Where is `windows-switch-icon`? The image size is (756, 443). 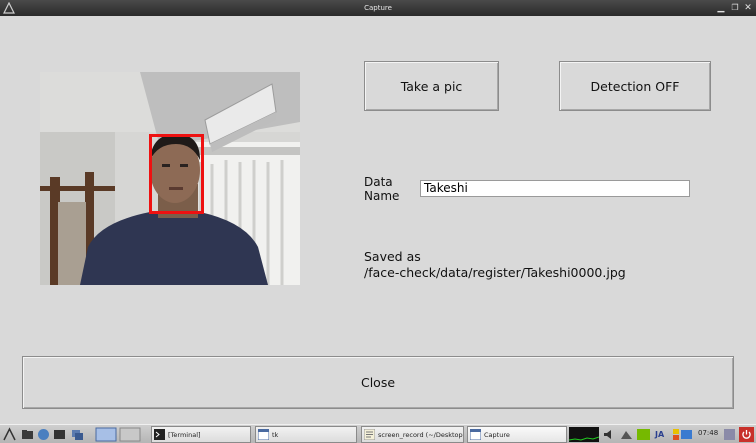
windows-switch-icon is located at coordinates (77, 434).